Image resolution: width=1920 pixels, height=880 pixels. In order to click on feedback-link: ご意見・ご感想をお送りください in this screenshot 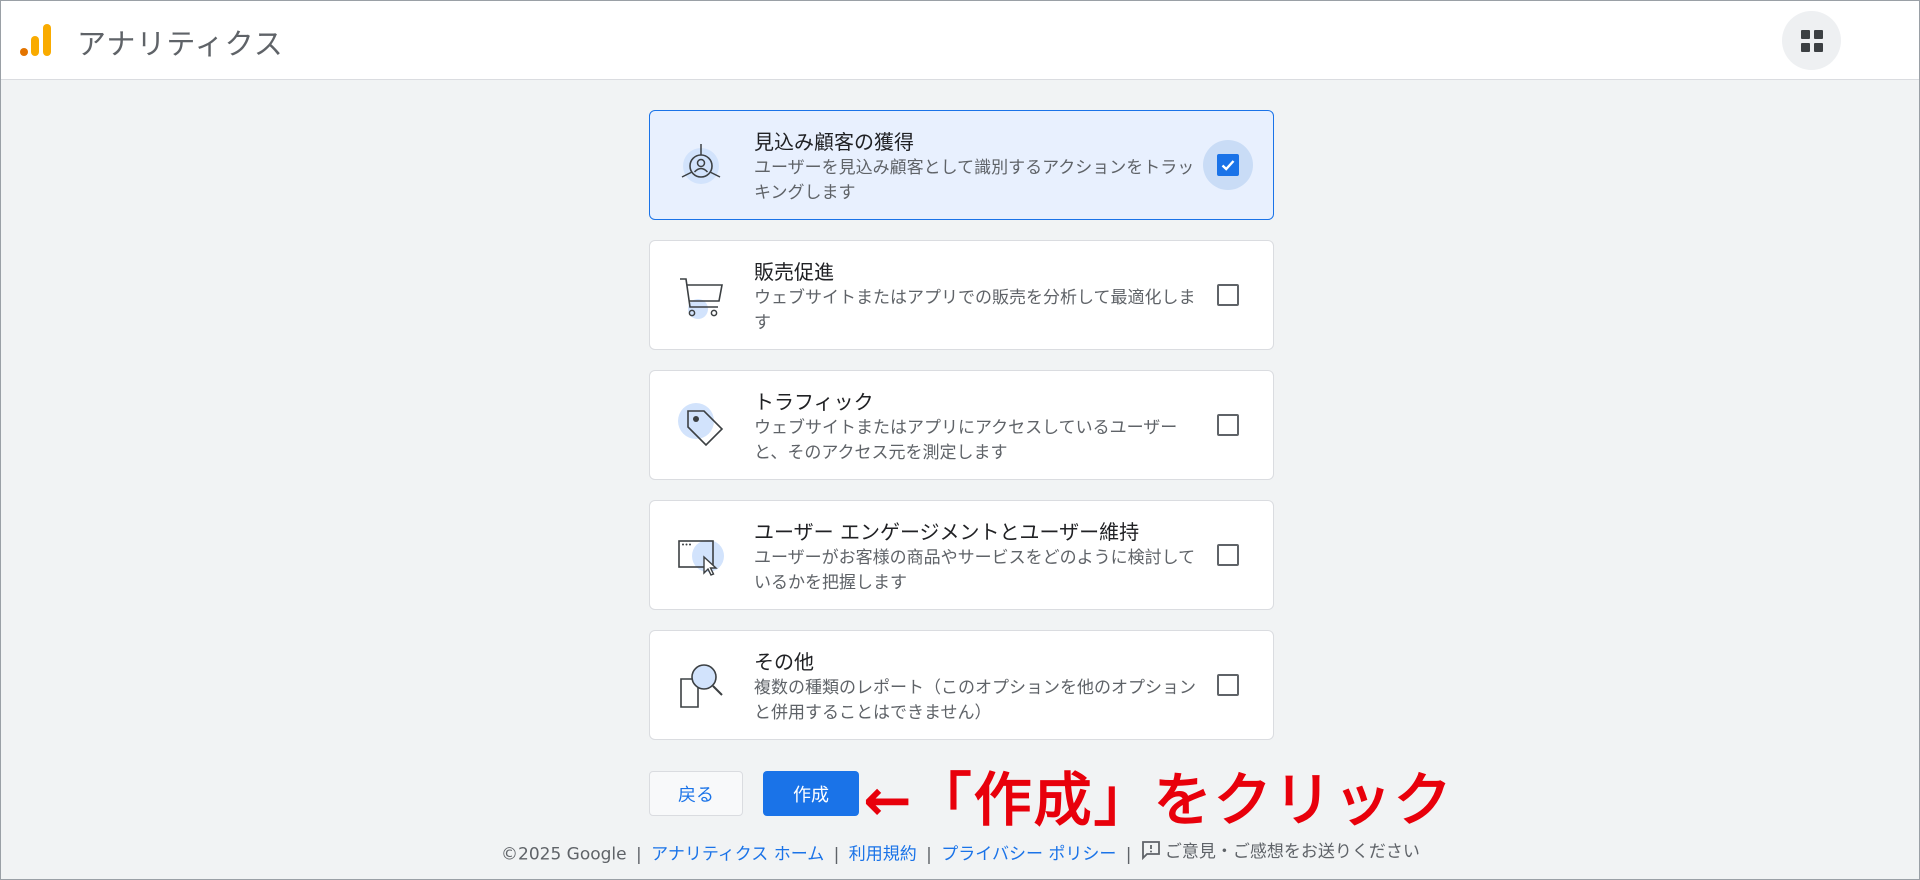, I will do `click(1280, 849)`.